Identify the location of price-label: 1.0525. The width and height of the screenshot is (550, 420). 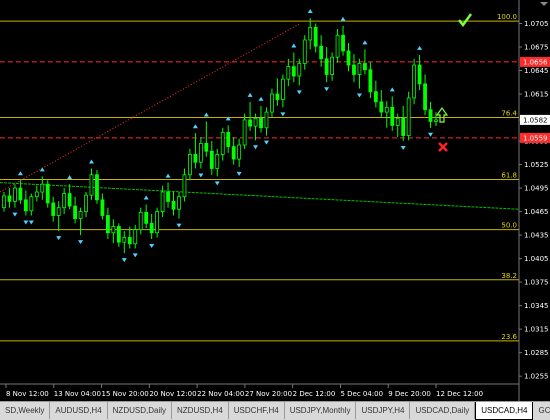
(536, 165).